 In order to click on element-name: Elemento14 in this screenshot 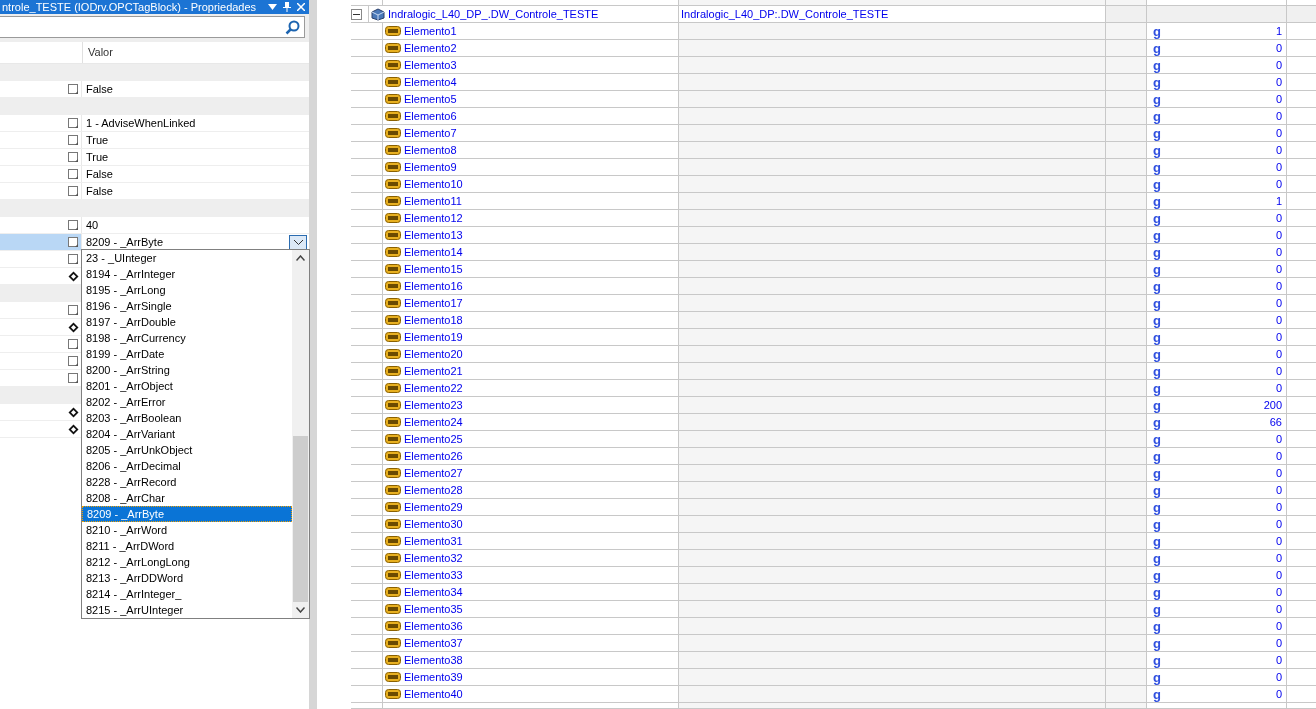, I will do `click(433, 252)`.